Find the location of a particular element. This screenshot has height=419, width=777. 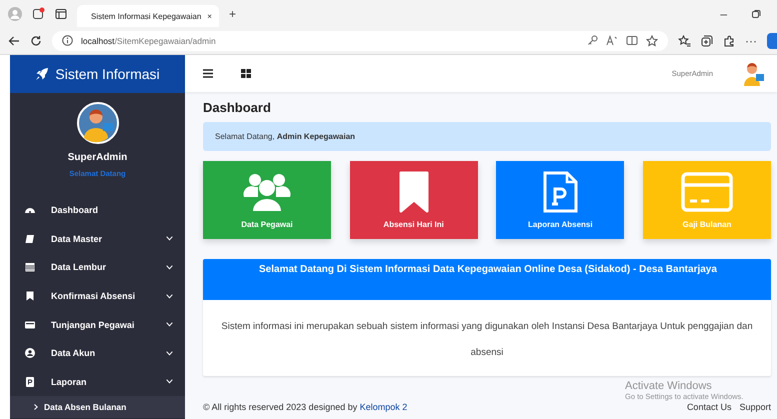

document-p-icon is located at coordinates (560, 192).